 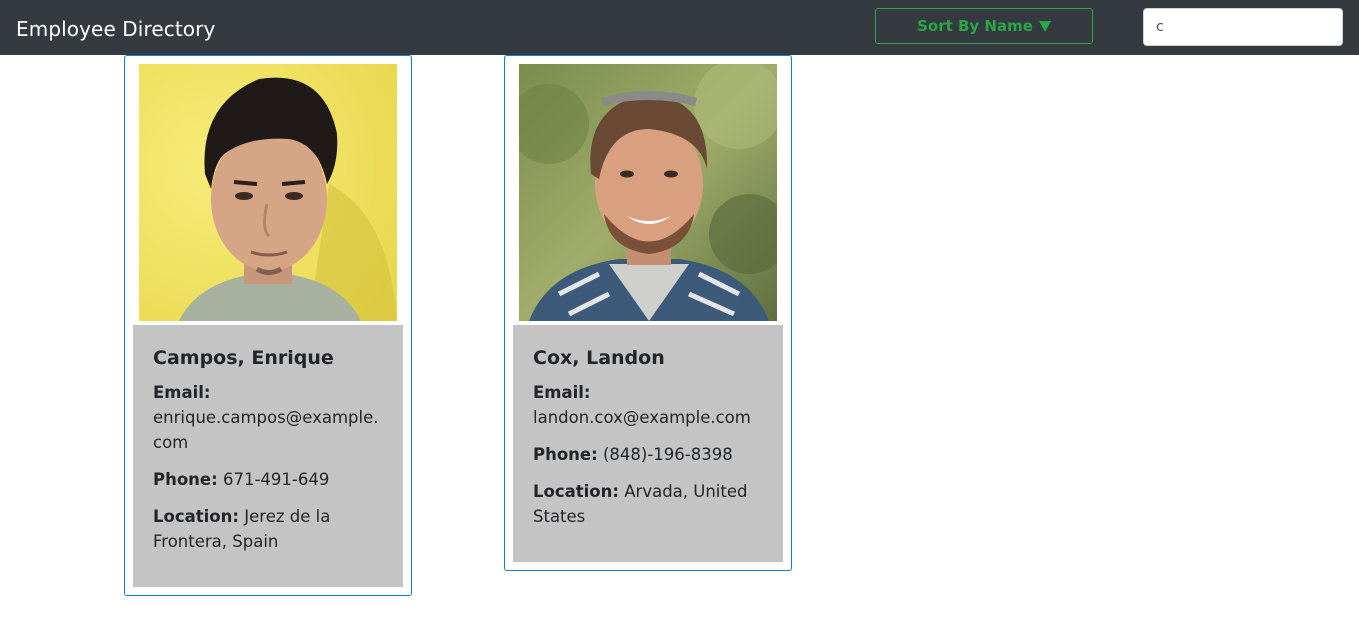 What do you see at coordinates (599, 358) in the screenshot?
I see `employee-name: Cox, Landon` at bounding box center [599, 358].